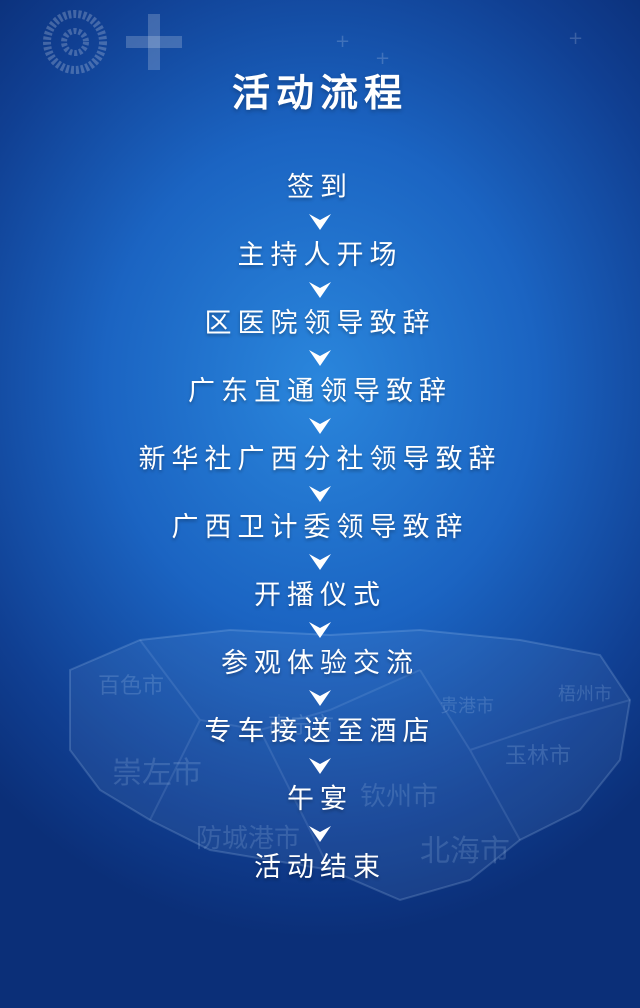  Describe the element at coordinates (320, 799) in the screenshot. I see `flow-step-lunch: 午宴` at that location.